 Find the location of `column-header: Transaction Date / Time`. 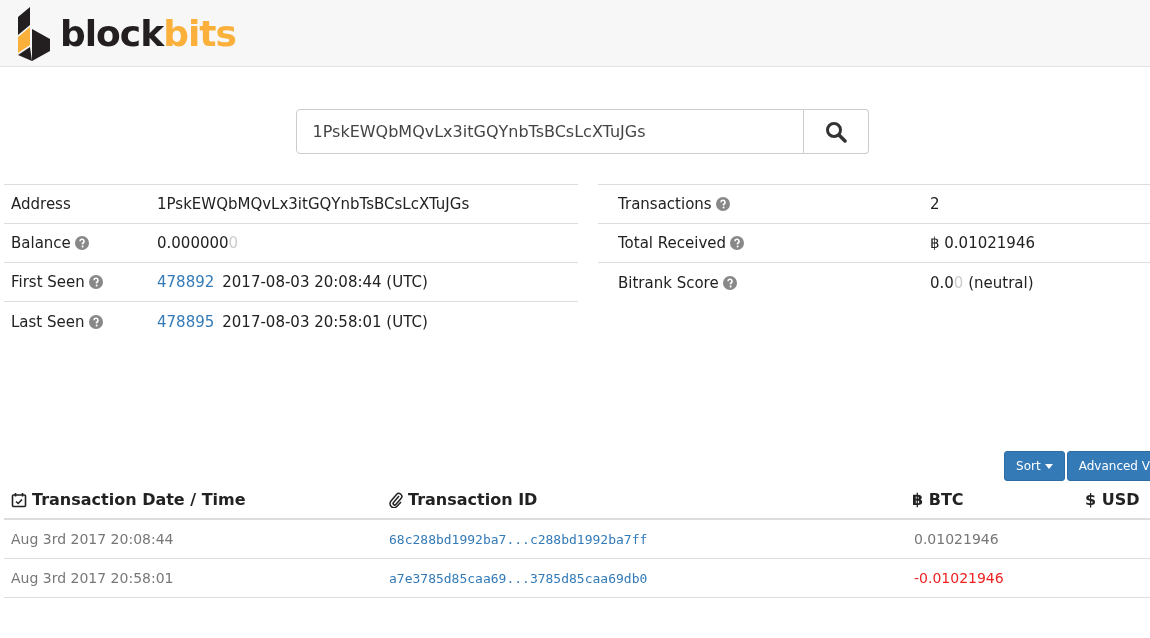

column-header: Transaction Date / Time is located at coordinates (139, 499).